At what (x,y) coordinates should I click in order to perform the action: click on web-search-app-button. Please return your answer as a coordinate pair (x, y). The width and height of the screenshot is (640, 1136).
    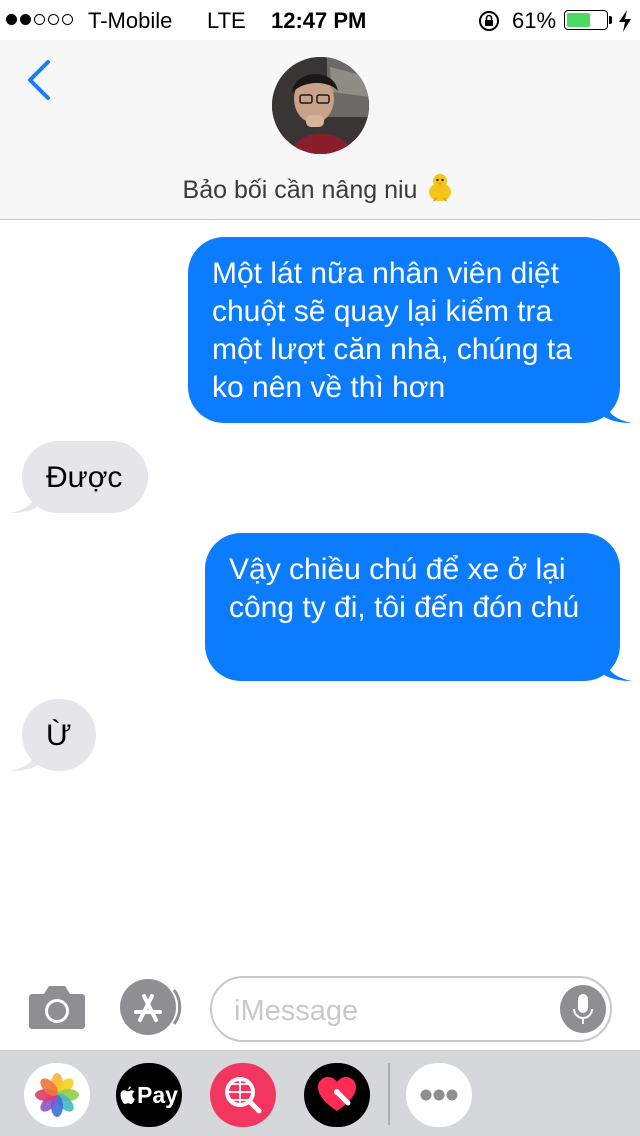
    Looking at the image, I should click on (243, 1095).